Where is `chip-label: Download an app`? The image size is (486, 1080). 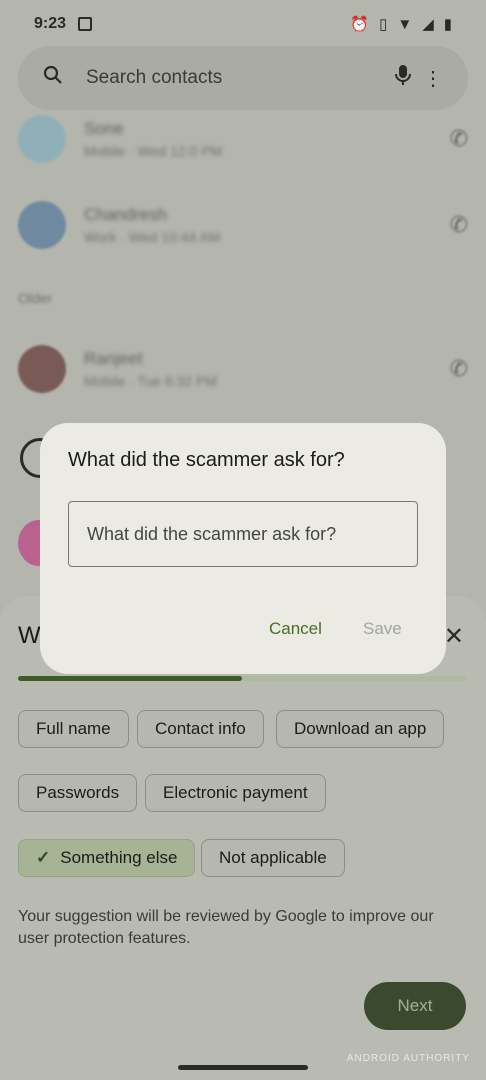 chip-label: Download an app is located at coordinates (360, 728).